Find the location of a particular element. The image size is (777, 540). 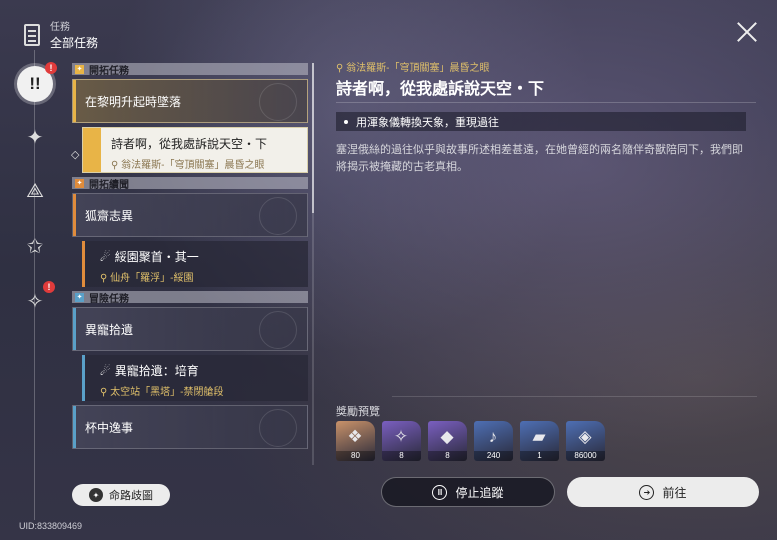

refined-aether-icon: ◆ is located at coordinates (447, 436).